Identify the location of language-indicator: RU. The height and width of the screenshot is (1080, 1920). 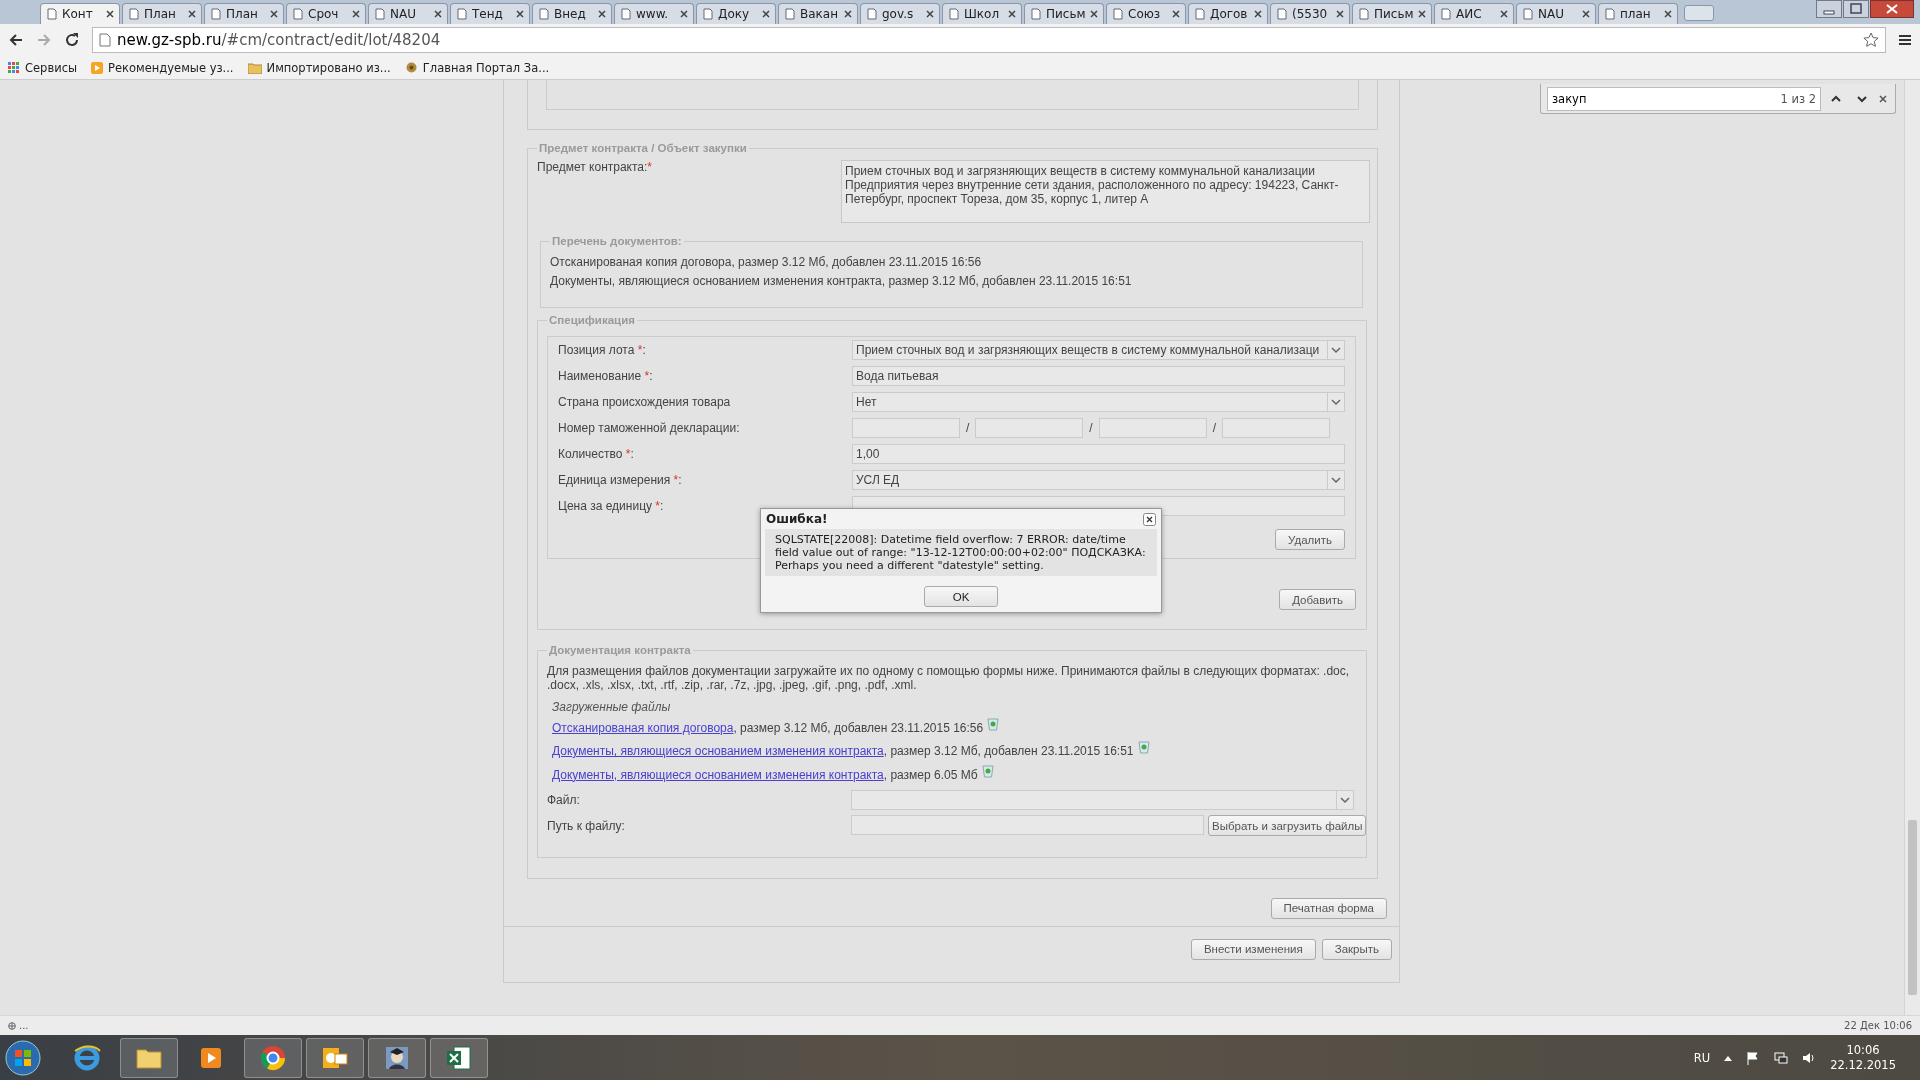
(1702, 1057).